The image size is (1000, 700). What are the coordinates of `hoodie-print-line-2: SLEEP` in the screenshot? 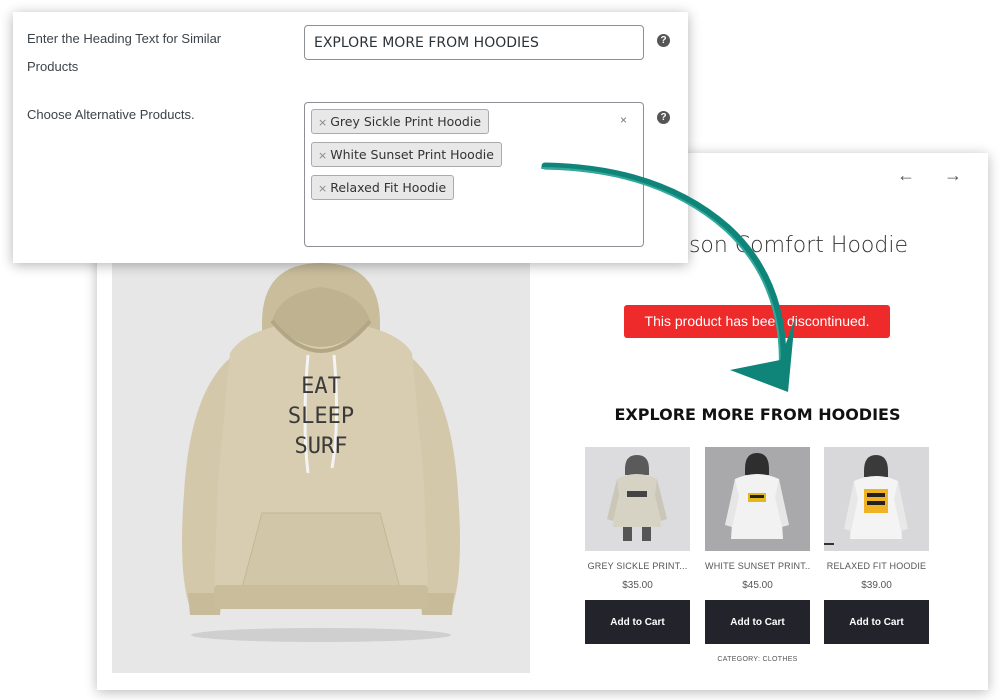 It's located at (321, 416).